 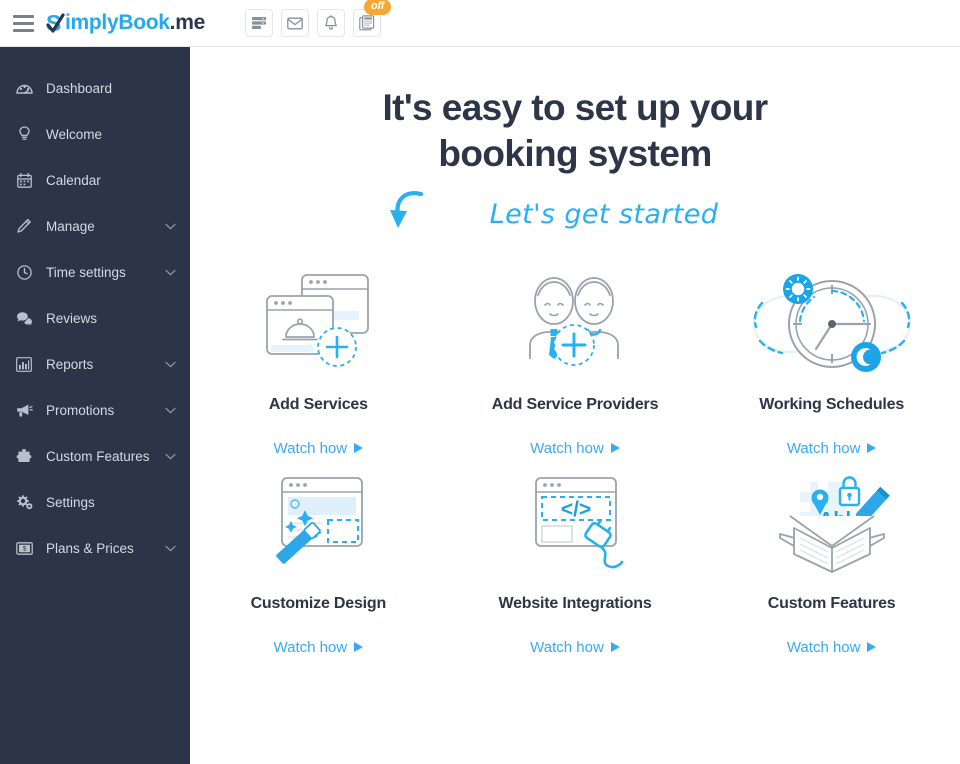 What do you see at coordinates (367, 23) in the screenshot?
I see `news-clipboard-icon` at bounding box center [367, 23].